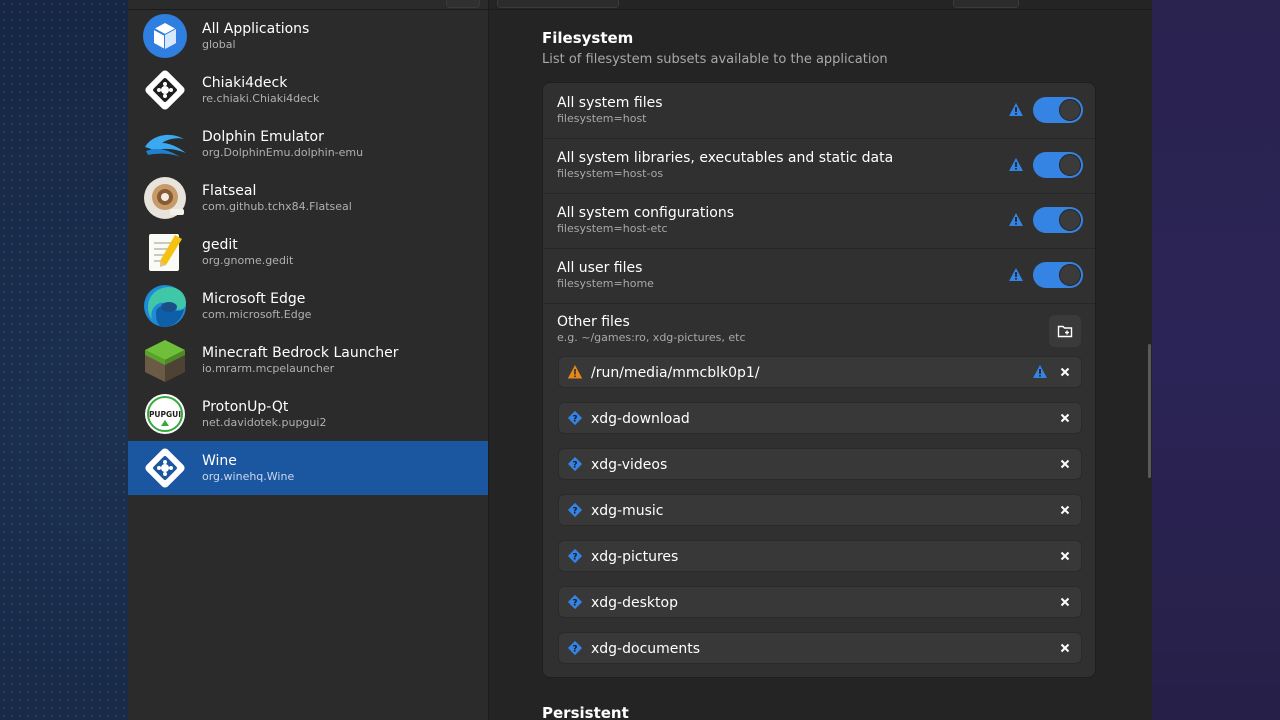 This screenshot has height=720, width=1280. What do you see at coordinates (283, 152) in the screenshot?
I see `app-id: org.DolphinEmu.dolphin-emu` at bounding box center [283, 152].